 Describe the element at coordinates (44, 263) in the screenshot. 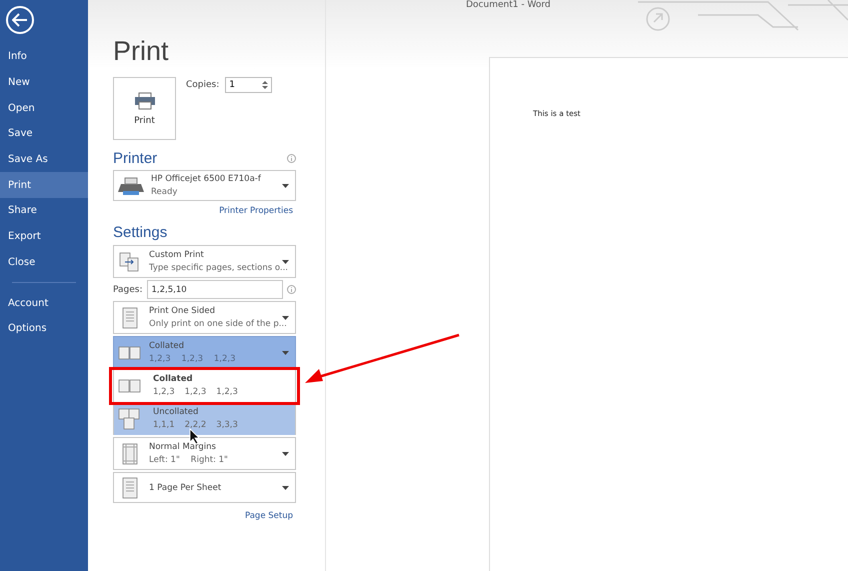

I see `sidebar-item: Close` at that location.